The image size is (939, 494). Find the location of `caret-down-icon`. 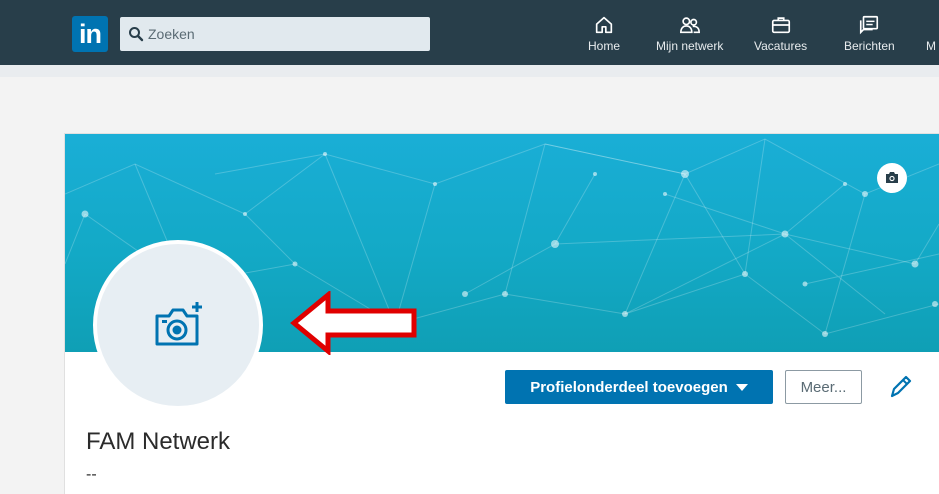

caret-down-icon is located at coordinates (741, 387).